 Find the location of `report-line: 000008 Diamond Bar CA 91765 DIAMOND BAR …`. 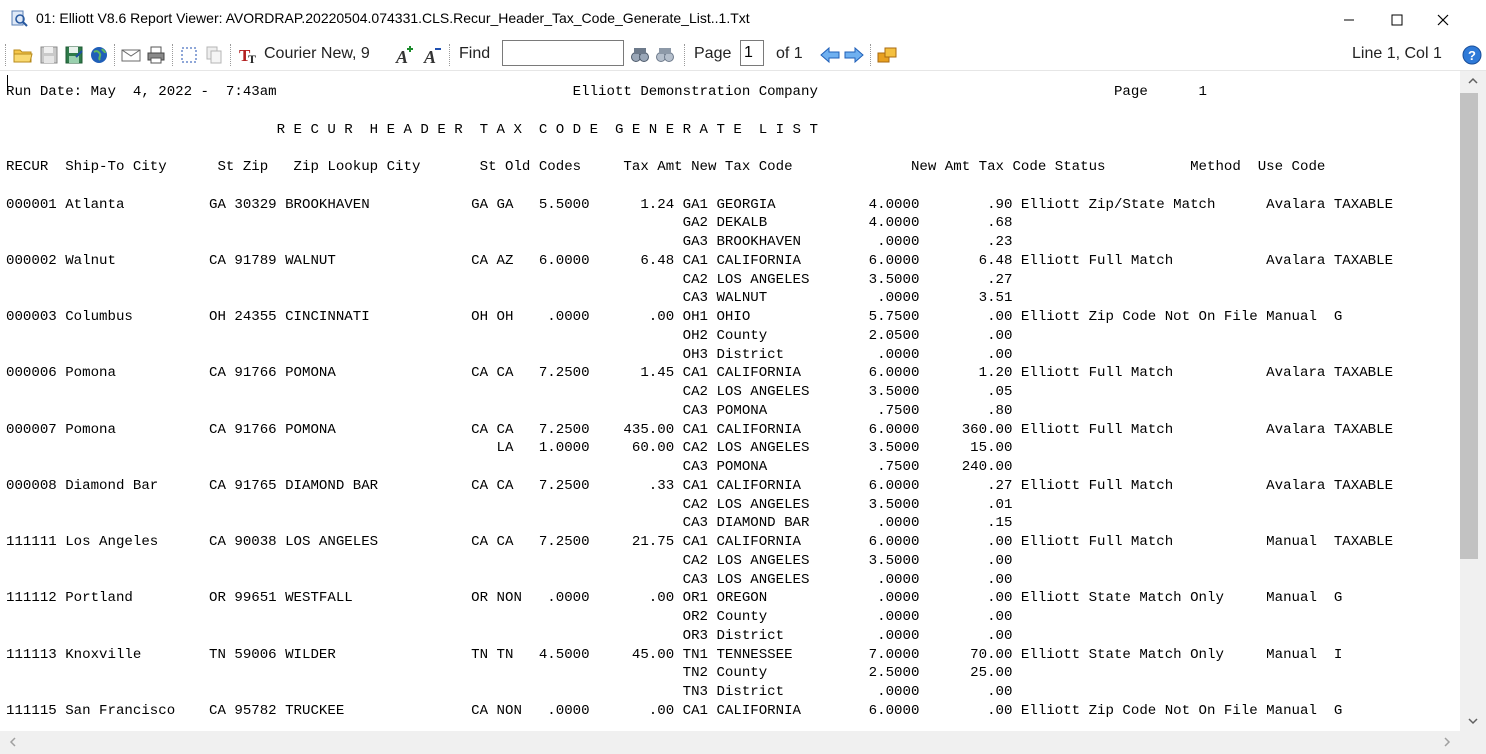

report-line: 000008 Diamond Bar CA 91765 DIAMOND BAR … is located at coordinates (700, 485).